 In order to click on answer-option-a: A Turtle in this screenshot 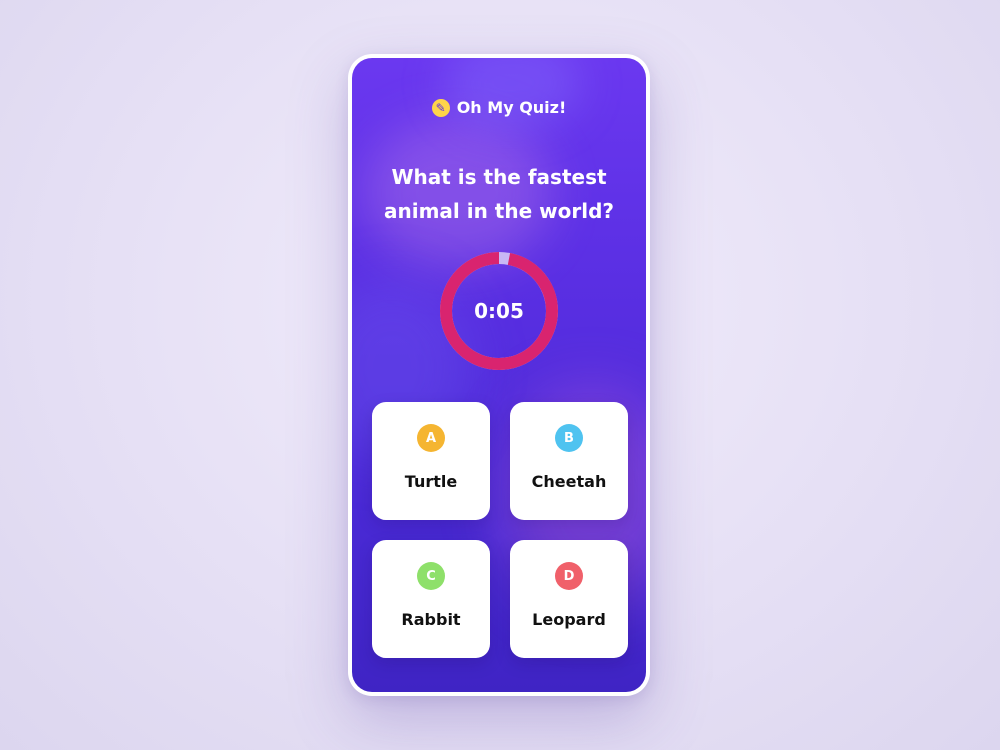, I will do `click(431, 461)`.